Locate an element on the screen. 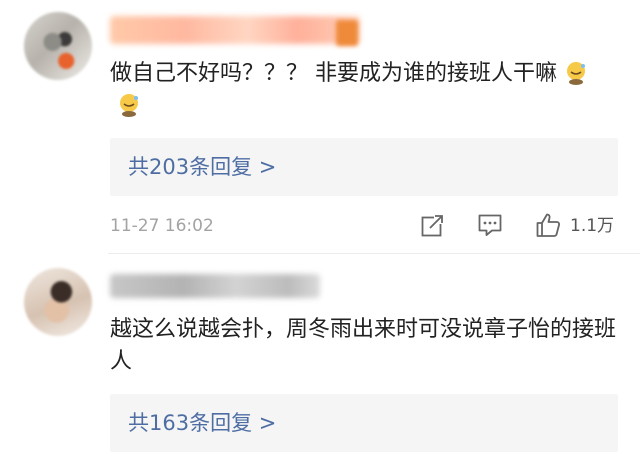 This screenshot has width=640, height=462. comment-text: 越这么说越会扑，周冬雨出来时可没说章子怡的接班人 is located at coordinates (365, 346).